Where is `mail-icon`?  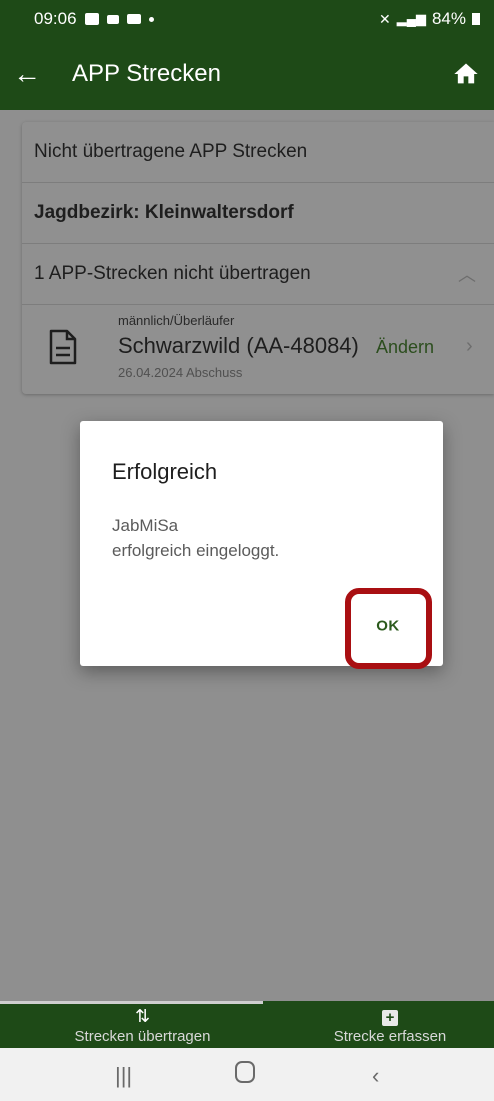 mail-icon is located at coordinates (133, 19).